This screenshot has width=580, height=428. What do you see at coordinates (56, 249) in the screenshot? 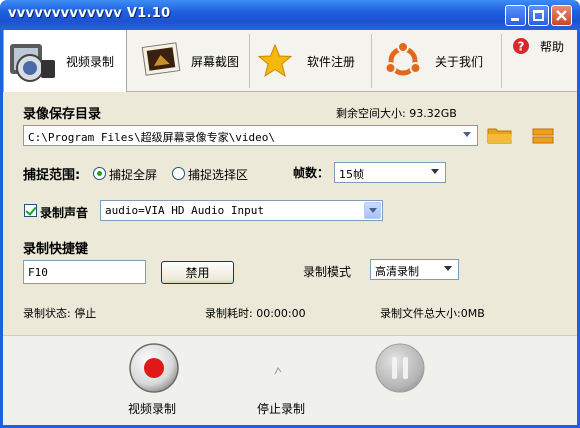
I see `hotkey-title: 录制快捷键` at bounding box center [56, 249].